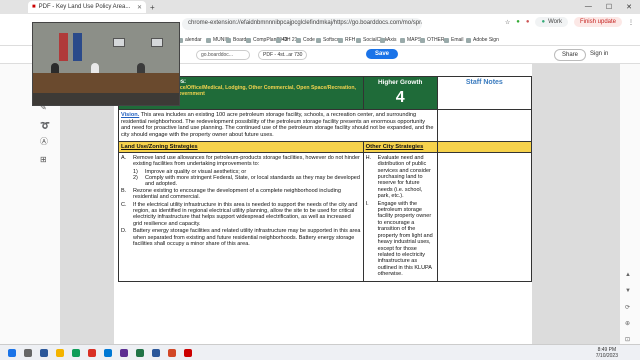  Describe the element at coordinates (528, 22) in the screenshot. I see `extension-icon-2: ●` at that location.